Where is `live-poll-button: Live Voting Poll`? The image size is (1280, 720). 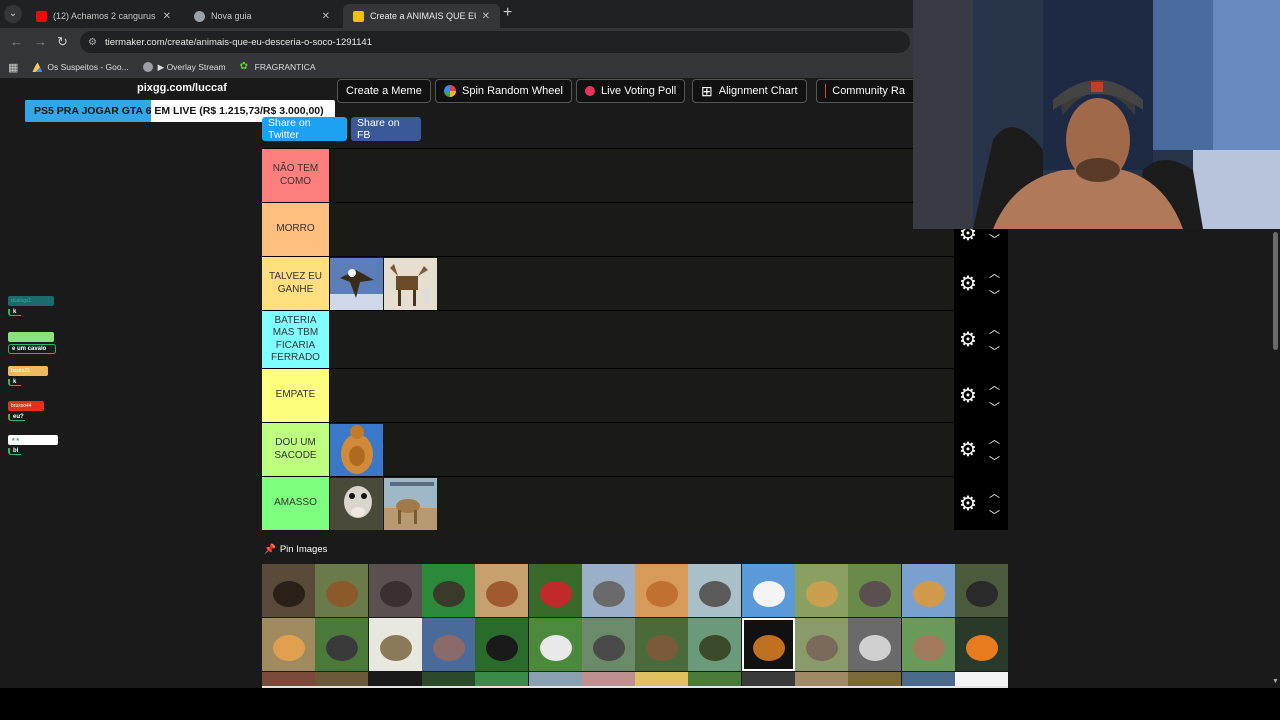
live-poll-button: Live Voting Poll is located at coordinates (631, 91).